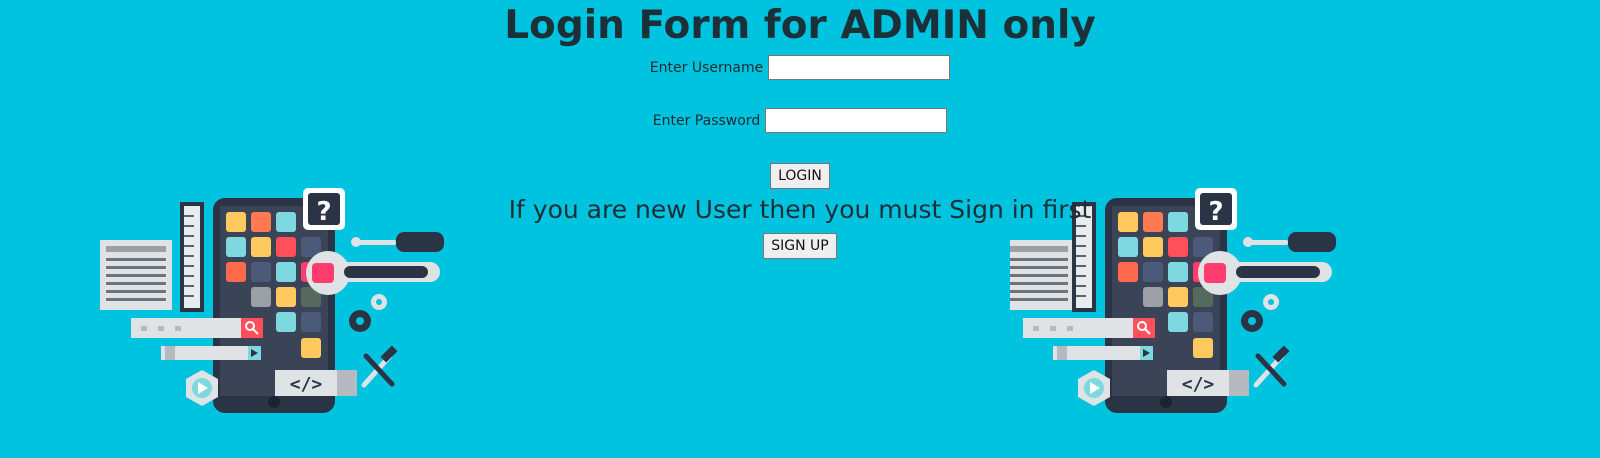  What do you see at coordinates (800, 25) in the screenshot?
I see `page-title: Login Form for ADMIN only` at bounding box center [800, 25].